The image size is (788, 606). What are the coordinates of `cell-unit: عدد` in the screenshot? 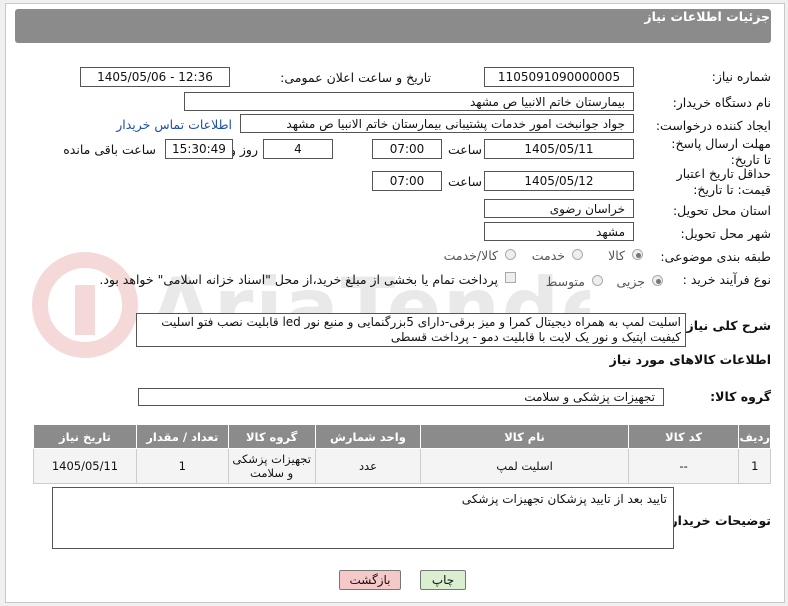 It's located at (368, 466).